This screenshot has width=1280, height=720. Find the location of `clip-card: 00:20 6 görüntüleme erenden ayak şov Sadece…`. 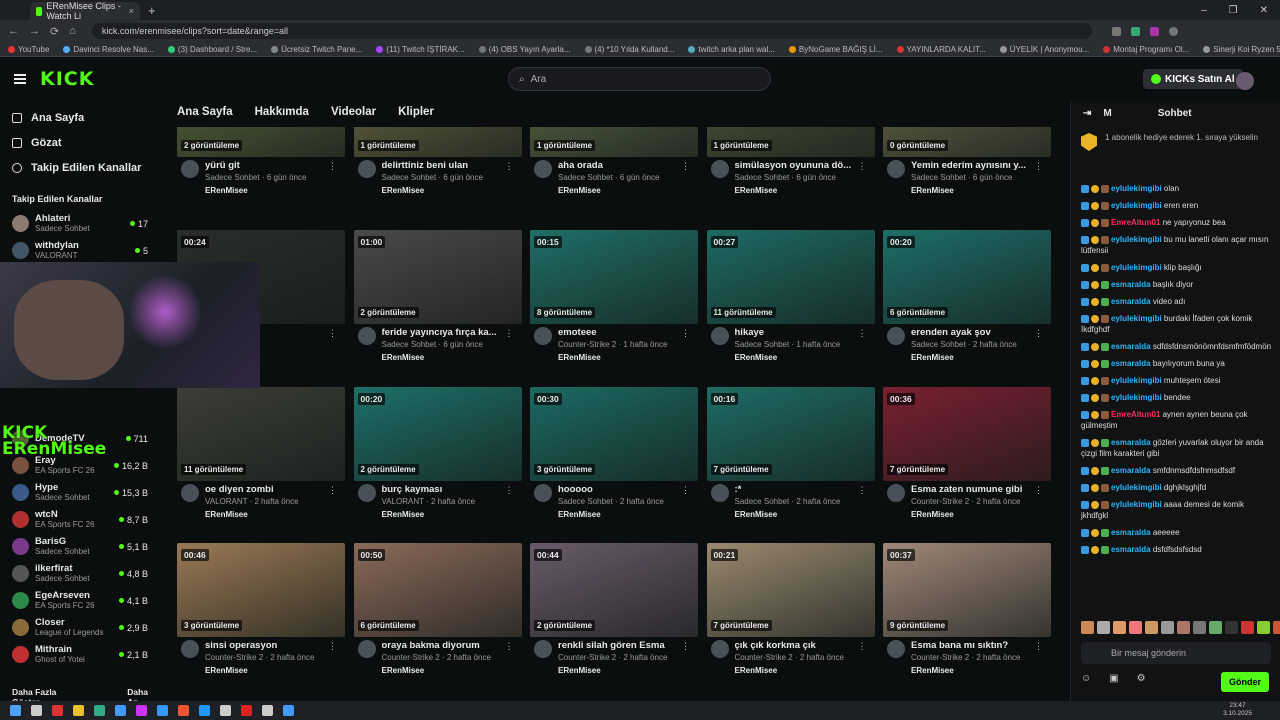

clip-card: 00:20 6 görüntüleme erenden ayak şov Sadece… is located at coordinates (967, 302).